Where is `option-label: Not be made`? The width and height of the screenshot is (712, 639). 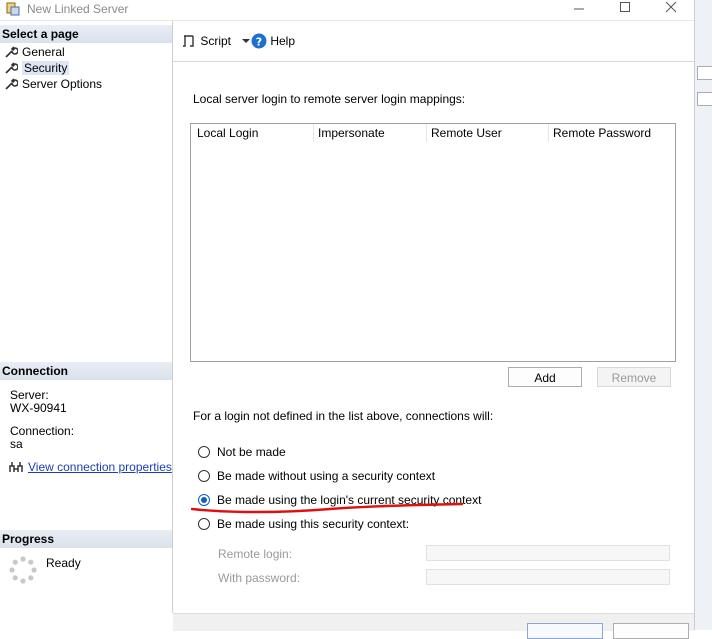
option-label: Not be made is located at coordinates (251, 452).